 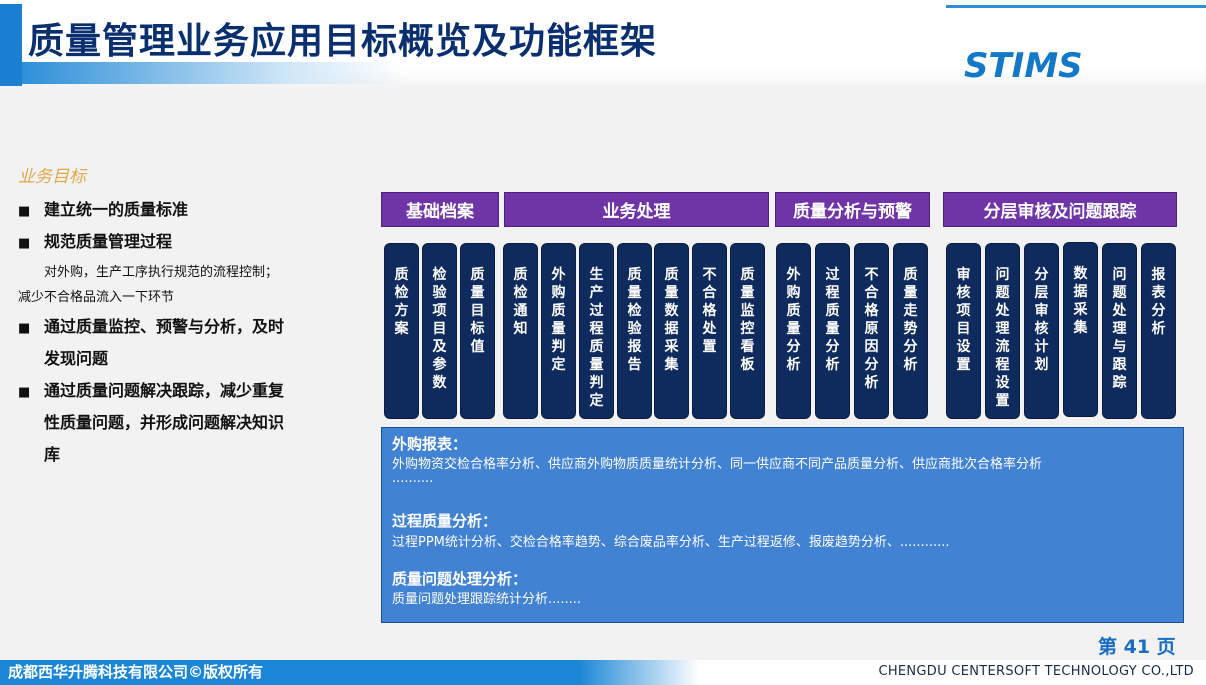 I want to click on function-item: 质检方案, so click(x=401, y=331).